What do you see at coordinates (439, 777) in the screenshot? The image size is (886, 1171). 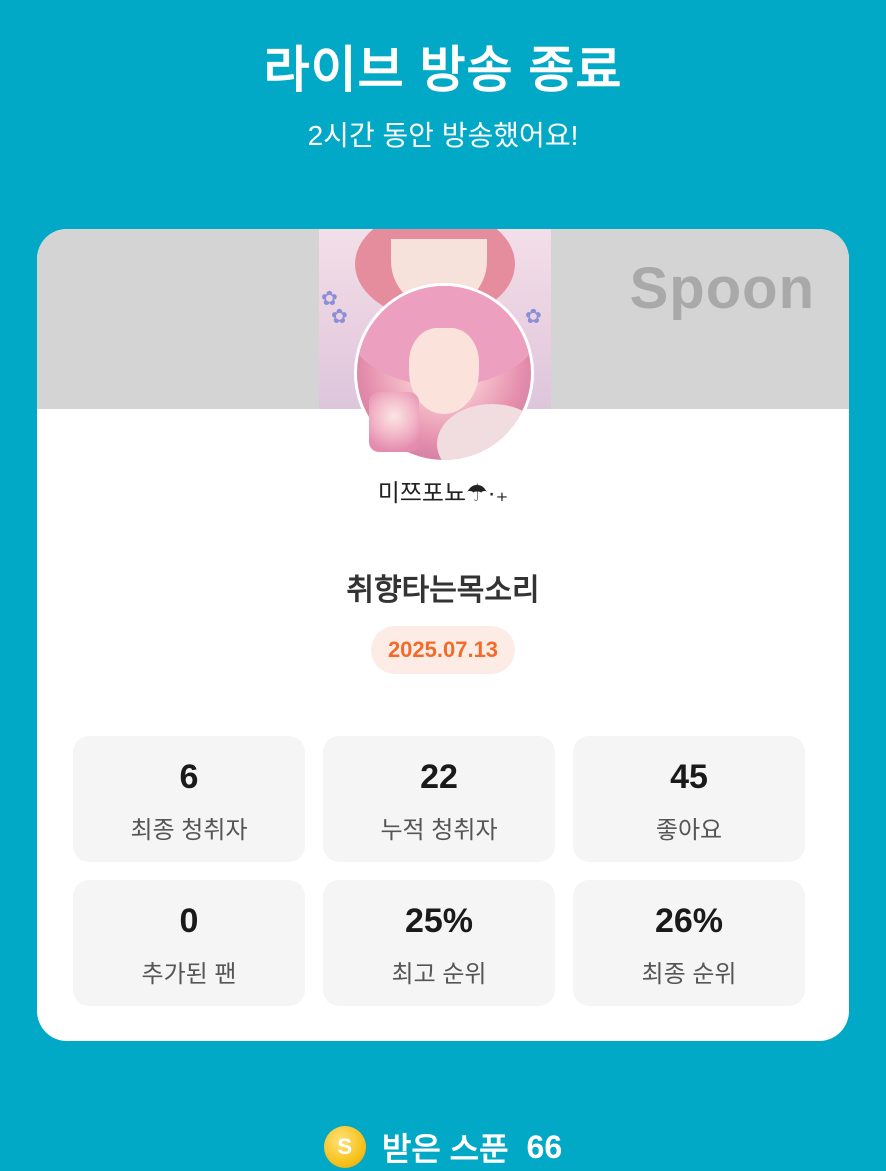 I see `stat-value: 22` at bounding box center [439, 777].